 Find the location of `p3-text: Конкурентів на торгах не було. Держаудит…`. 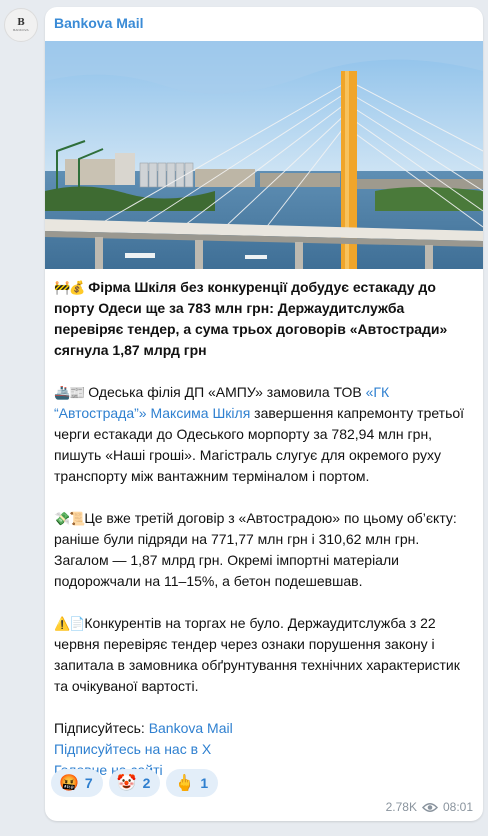

p3-text: Конкурентів на торгах не було. Держаудит… is located at coordinates (257, 654).